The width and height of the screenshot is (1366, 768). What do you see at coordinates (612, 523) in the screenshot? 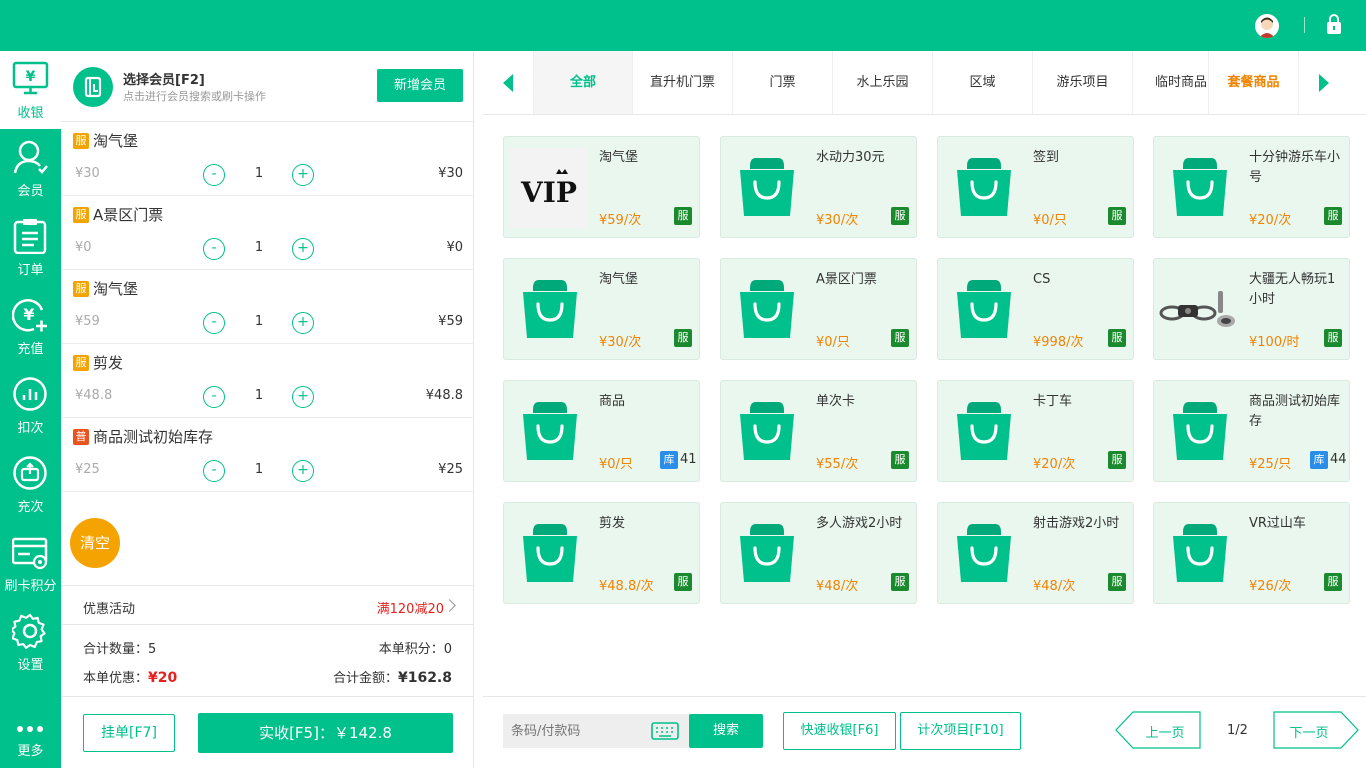
I see `product-name: 剪发` at bounding box center [612, 523].